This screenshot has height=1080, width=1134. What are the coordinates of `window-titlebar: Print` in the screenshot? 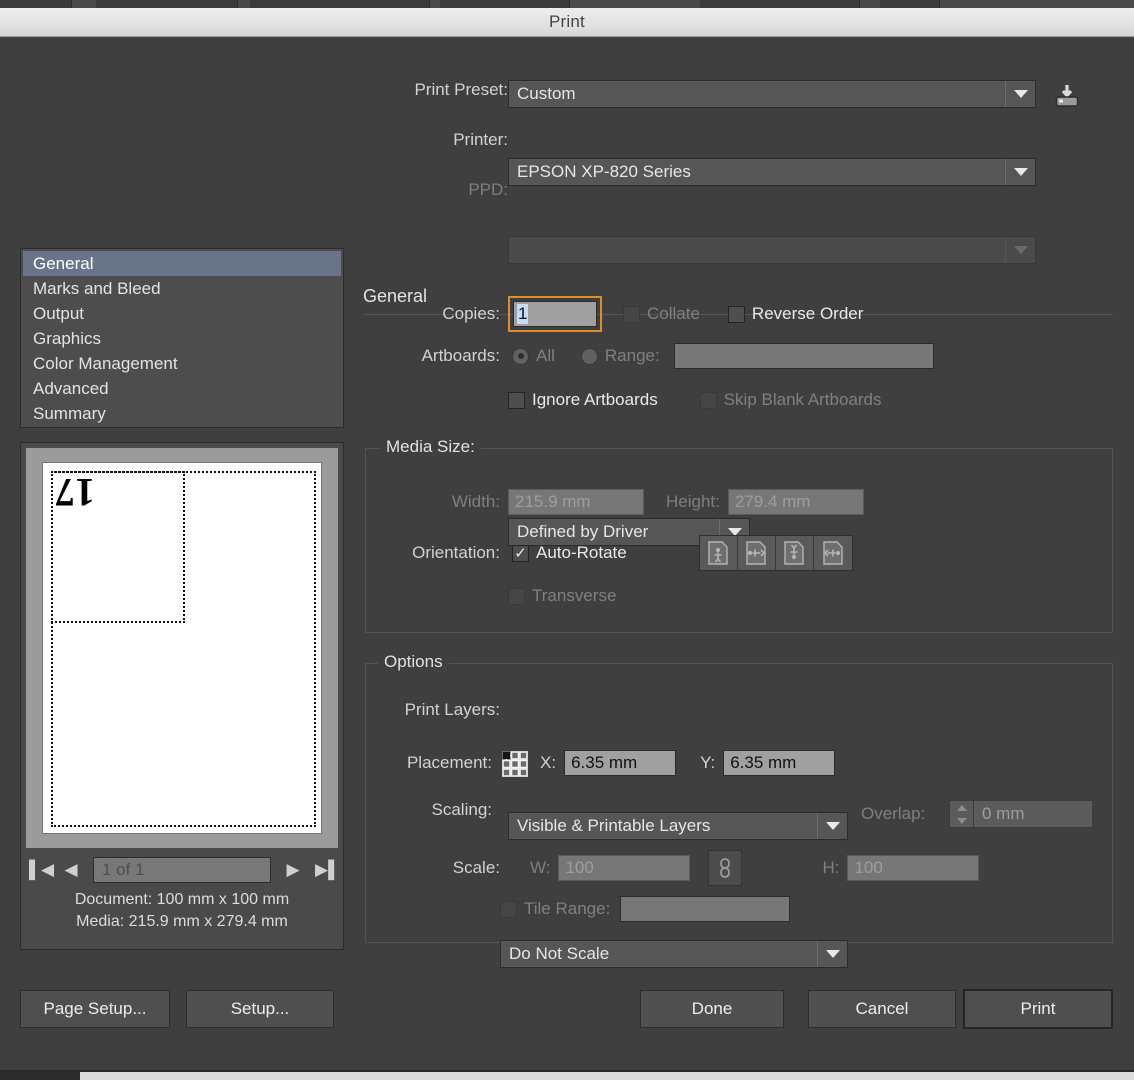 It's located at (567, 22).